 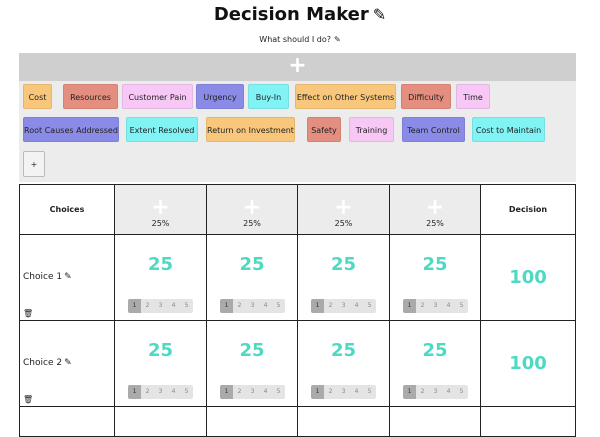 I want to click on add-criteria-bar: +, so click(x=297, y=67).